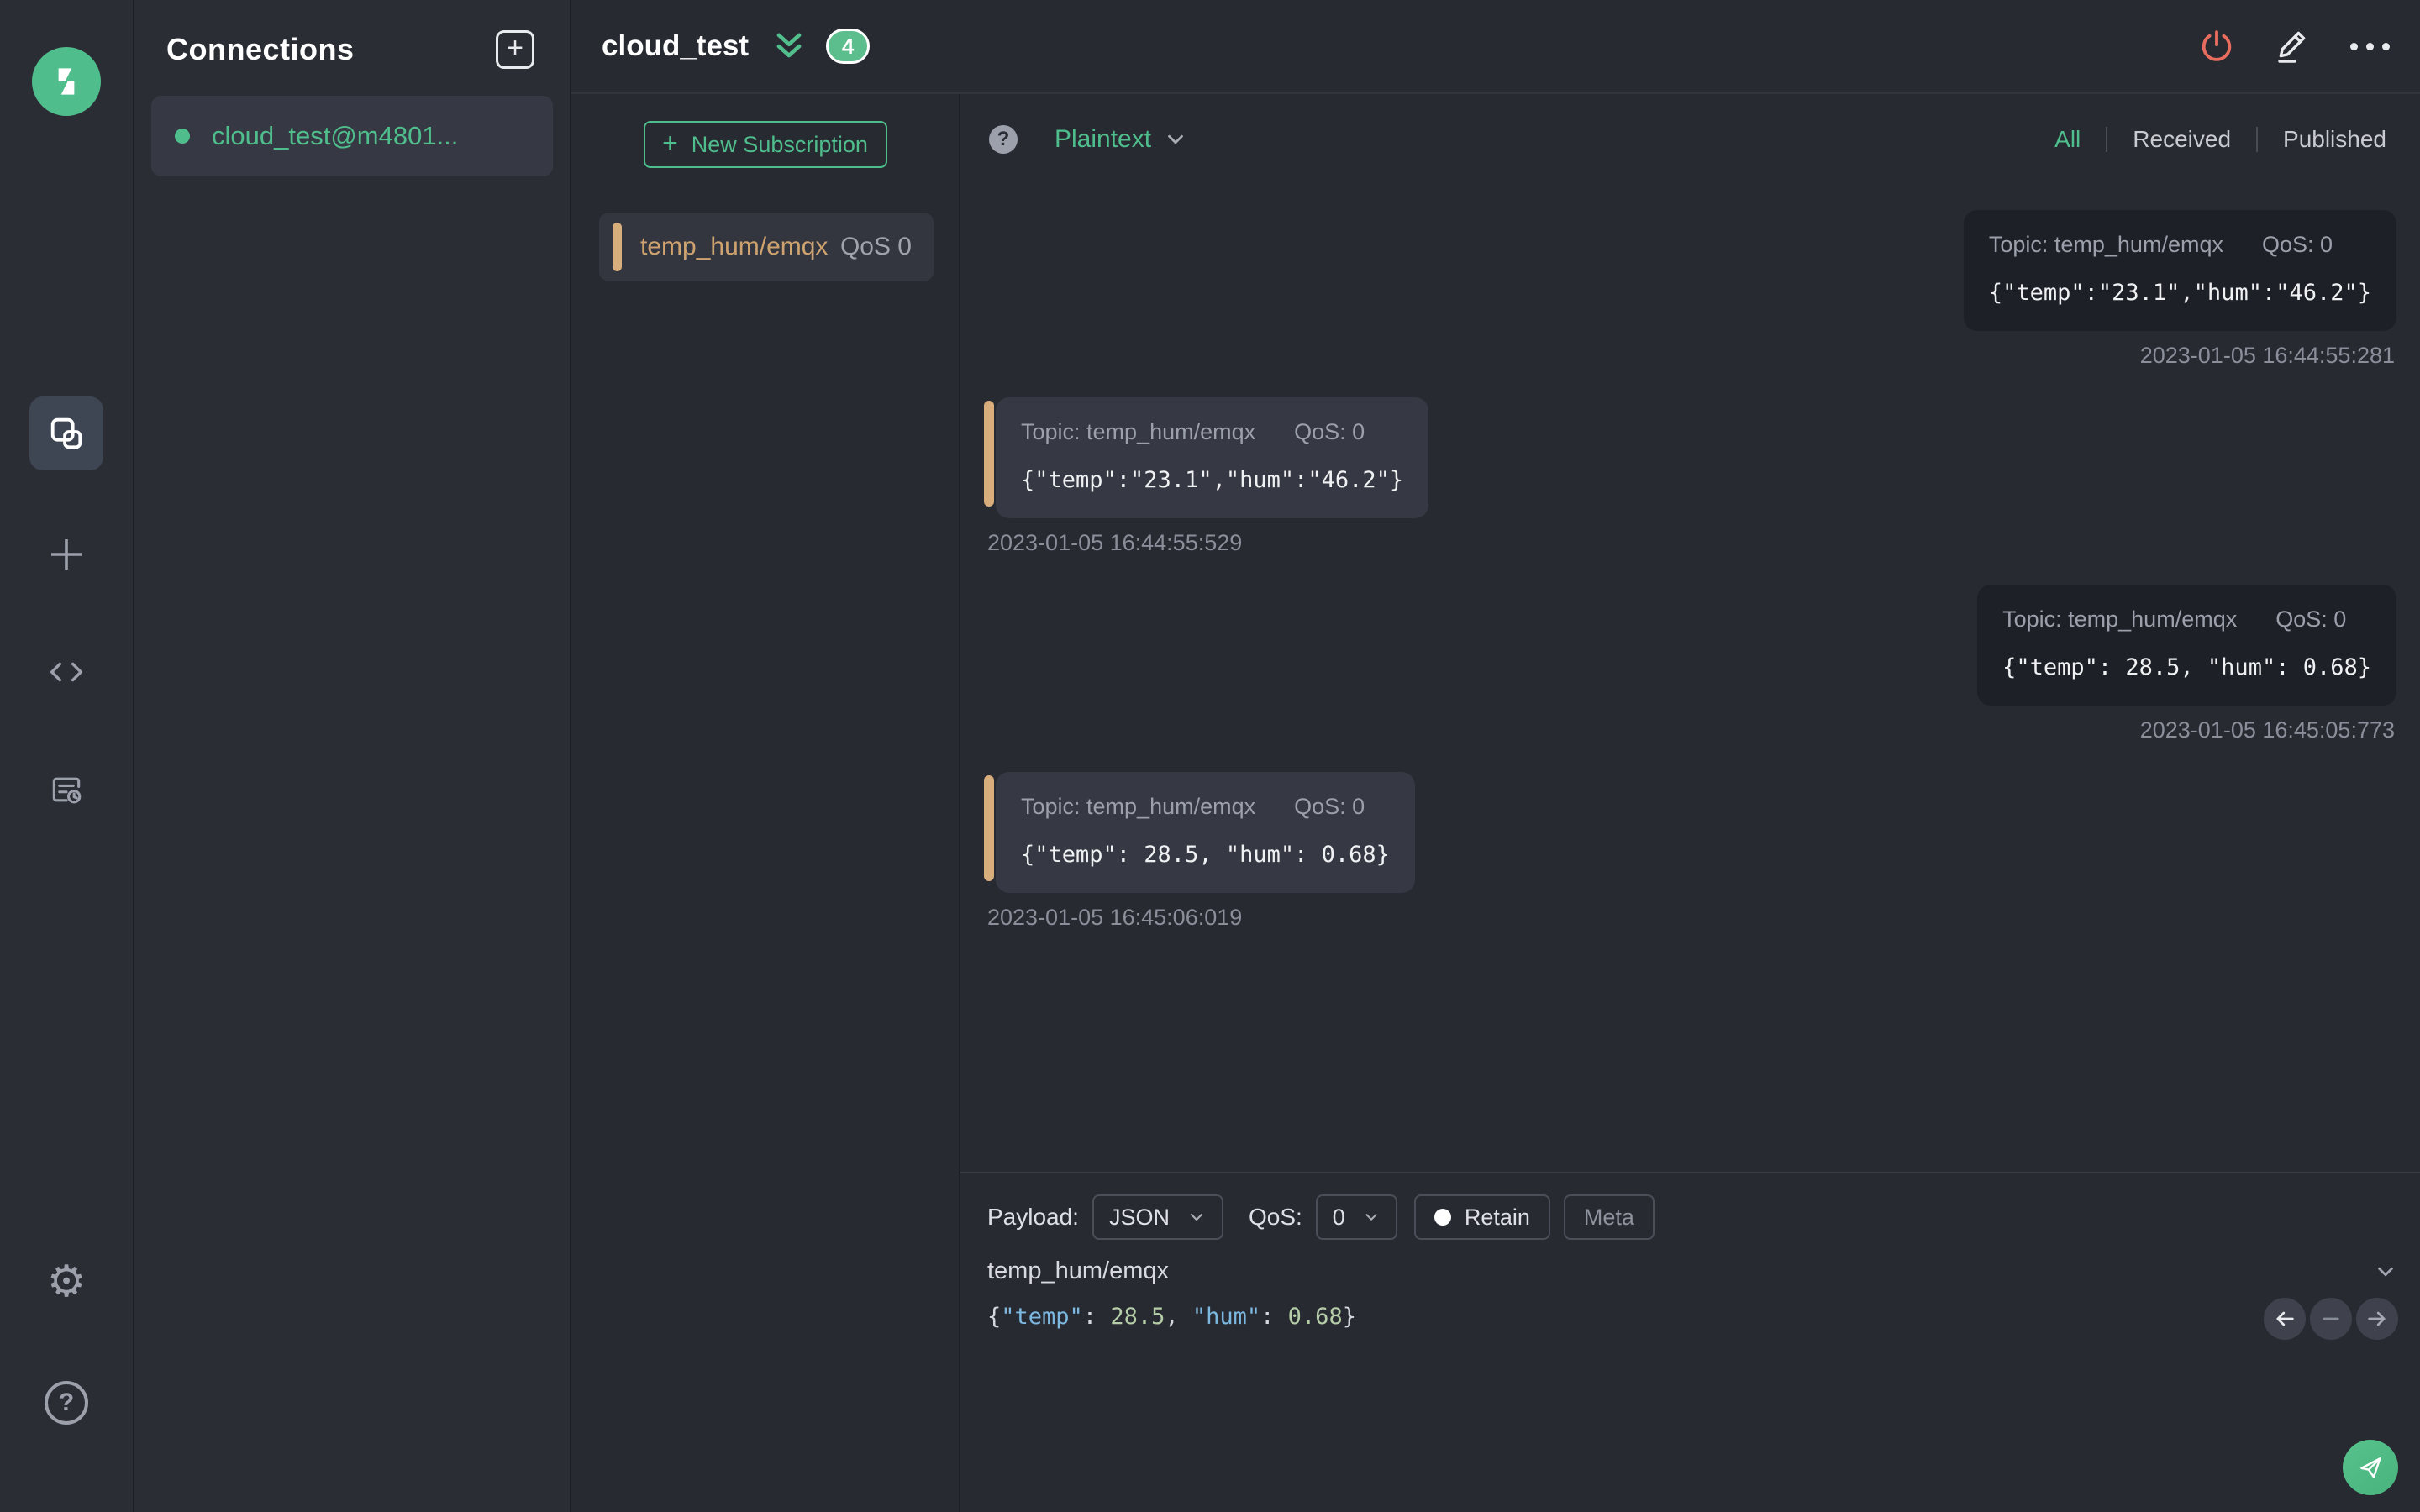 This screenshot has width=2420, height=1512. Describe the element at coordinates (2293, 46) in the screenshot. I see `edit-connection-button` at that location.